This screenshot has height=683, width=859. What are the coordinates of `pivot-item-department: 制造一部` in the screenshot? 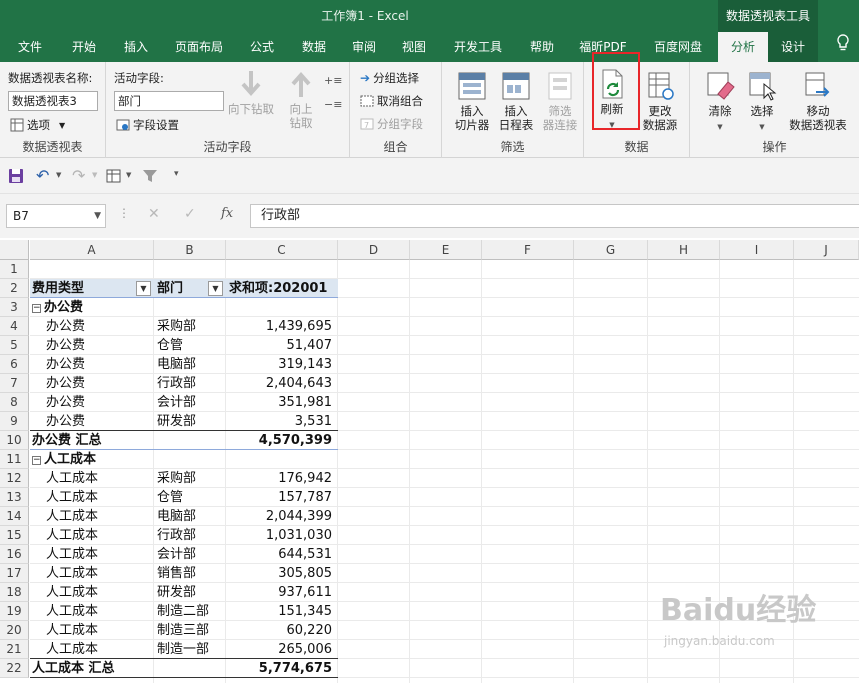 It's located at (191, 649).